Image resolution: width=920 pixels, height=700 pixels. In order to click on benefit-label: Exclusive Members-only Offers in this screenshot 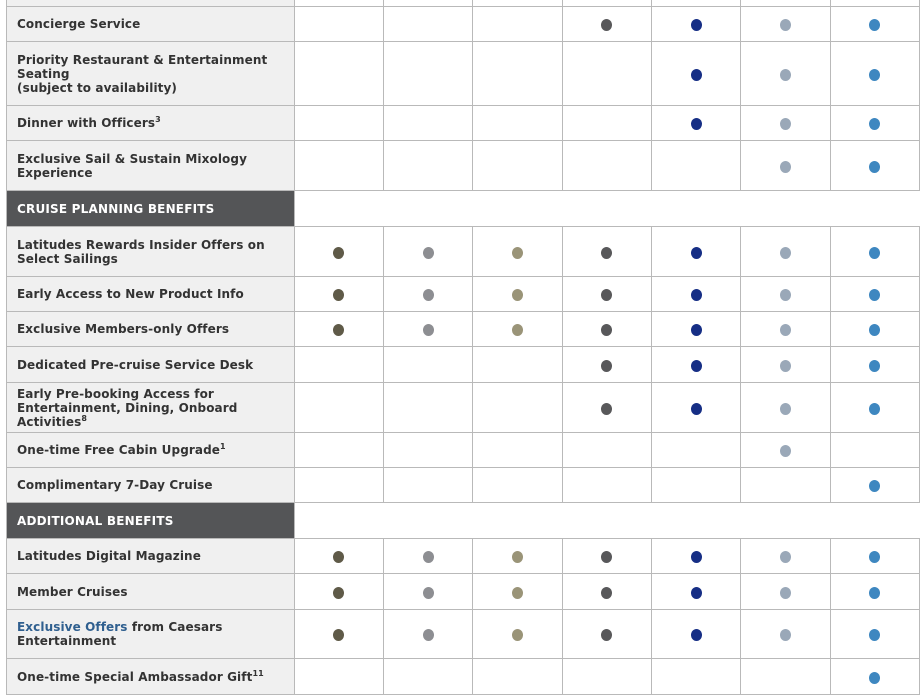, I will do `click(150, 329)`.